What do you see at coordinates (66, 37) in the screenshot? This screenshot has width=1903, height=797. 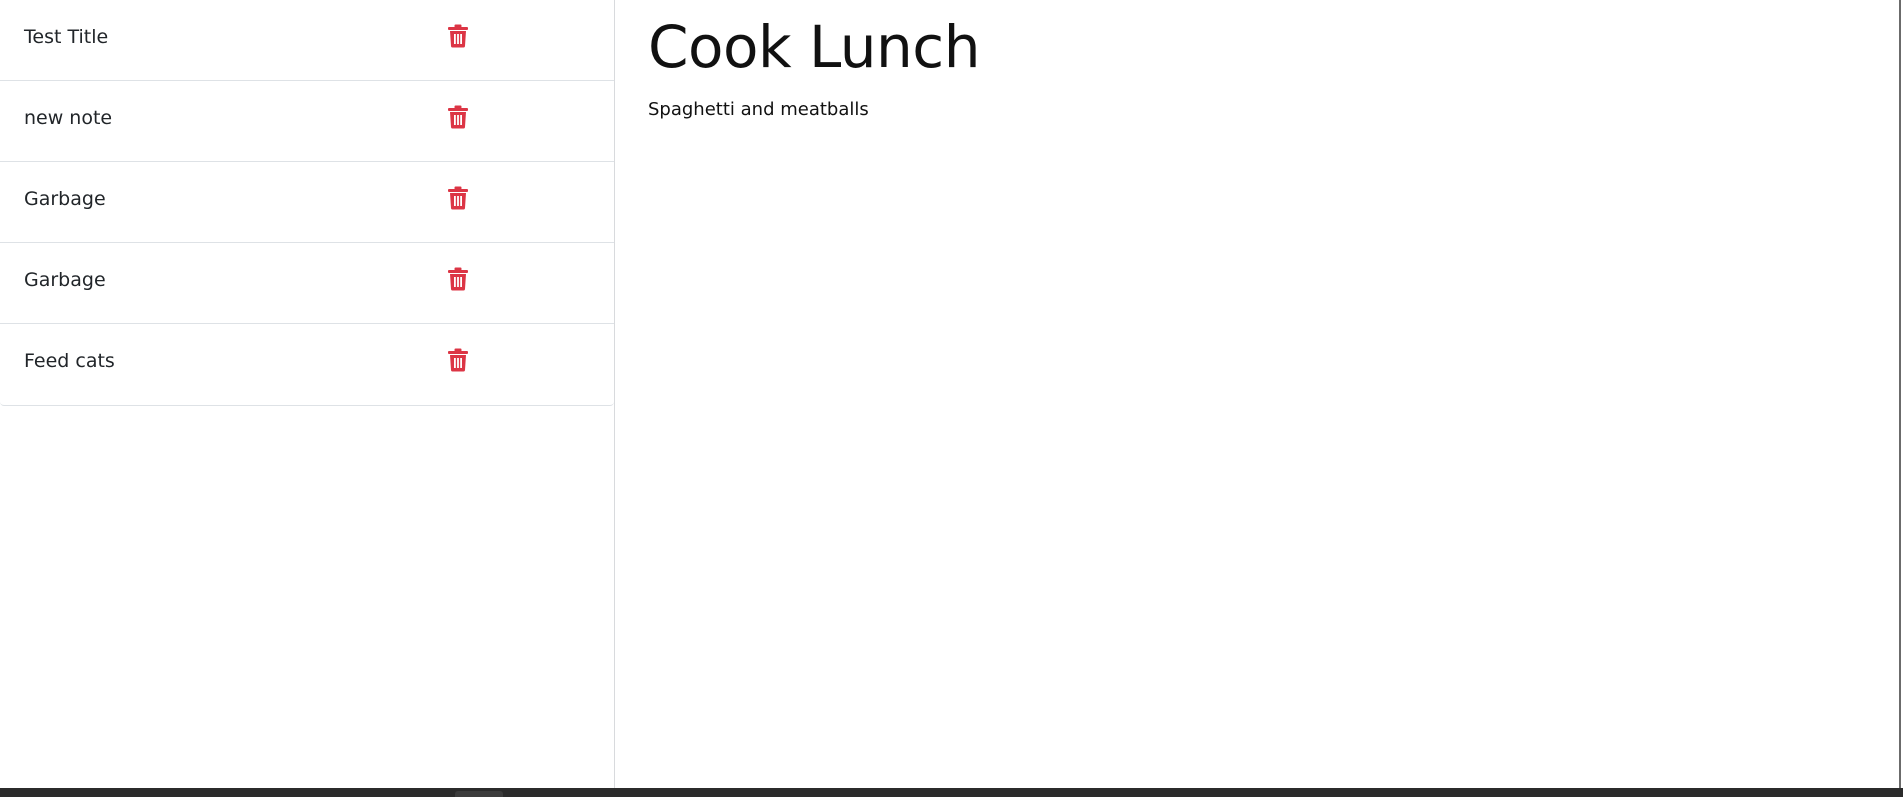 I see `note-title: Test Title` at bounding box center [66, 37].